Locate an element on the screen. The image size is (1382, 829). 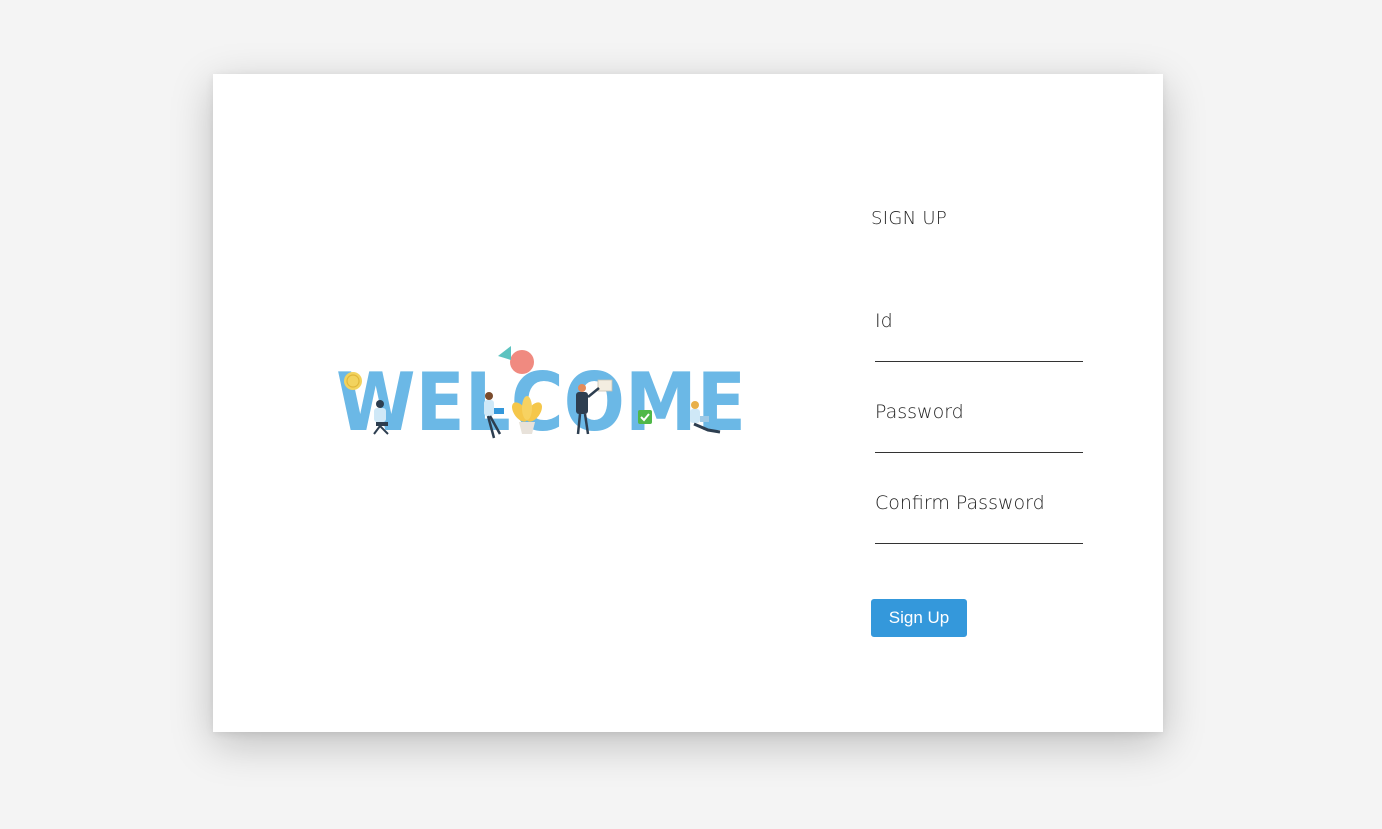
id-field-group: Id is located at coordinates (979, 336).